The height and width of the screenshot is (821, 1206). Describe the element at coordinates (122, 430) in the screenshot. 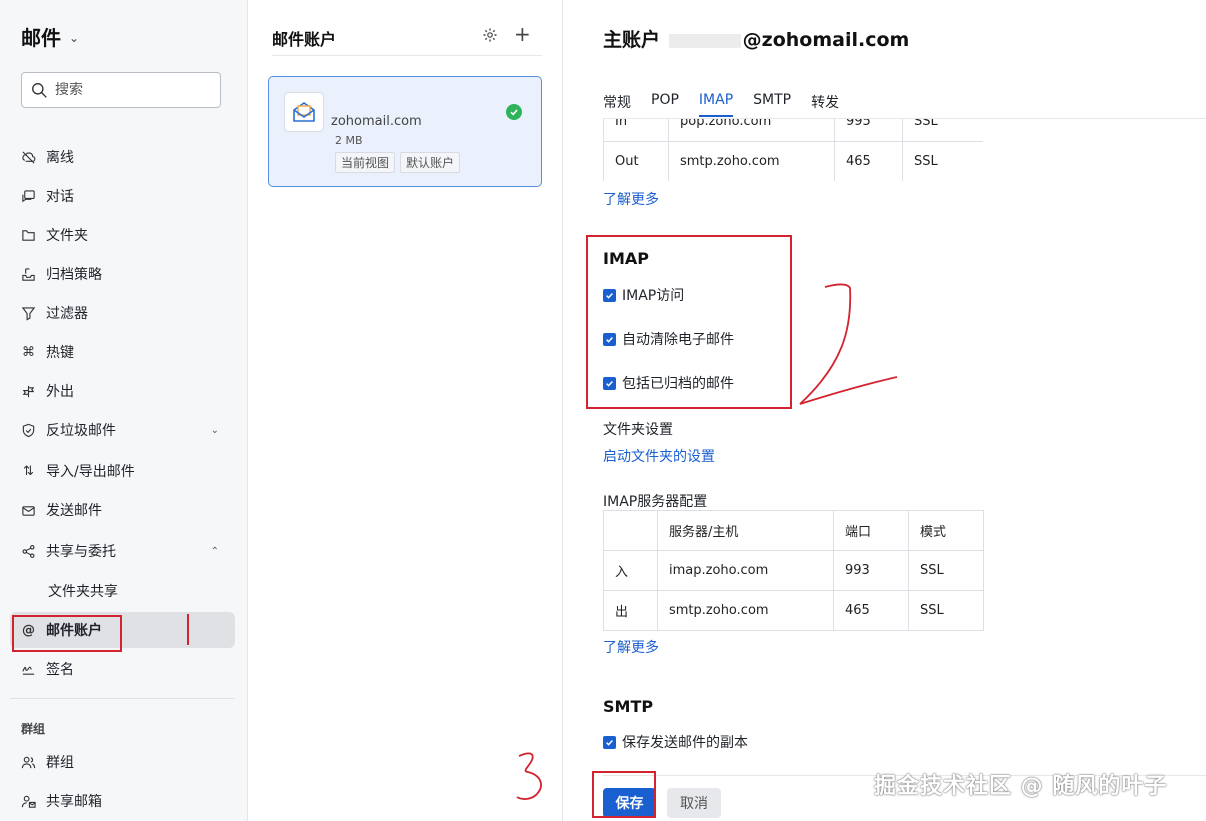

I see `sidebar-item-antispam: 反垃圾邮件 ⌄` at that location.